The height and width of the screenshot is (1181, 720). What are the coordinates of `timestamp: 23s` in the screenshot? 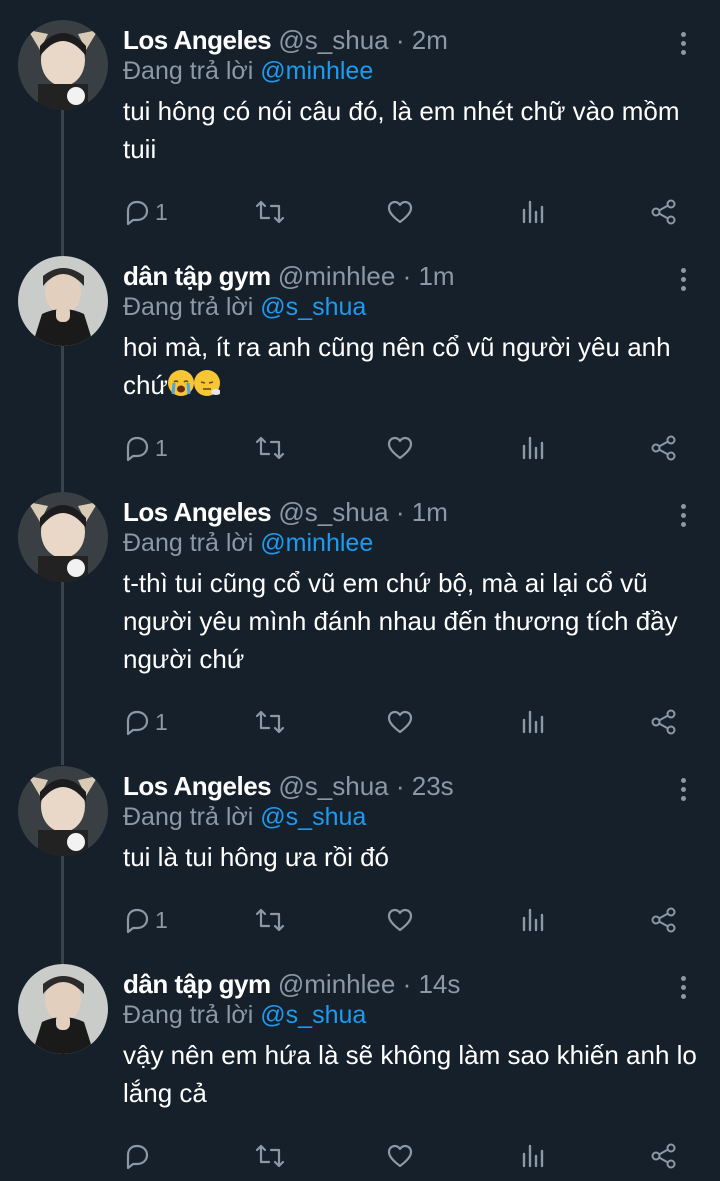 It's located at (433, 786).